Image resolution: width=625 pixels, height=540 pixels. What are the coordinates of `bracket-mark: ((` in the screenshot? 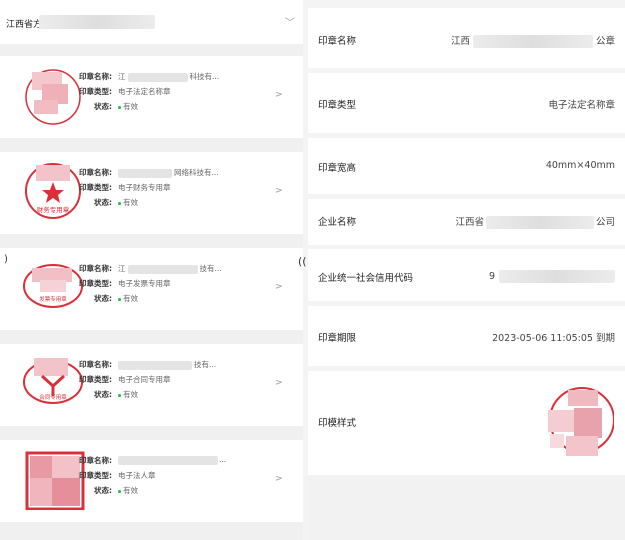 It's located at (302, 261).